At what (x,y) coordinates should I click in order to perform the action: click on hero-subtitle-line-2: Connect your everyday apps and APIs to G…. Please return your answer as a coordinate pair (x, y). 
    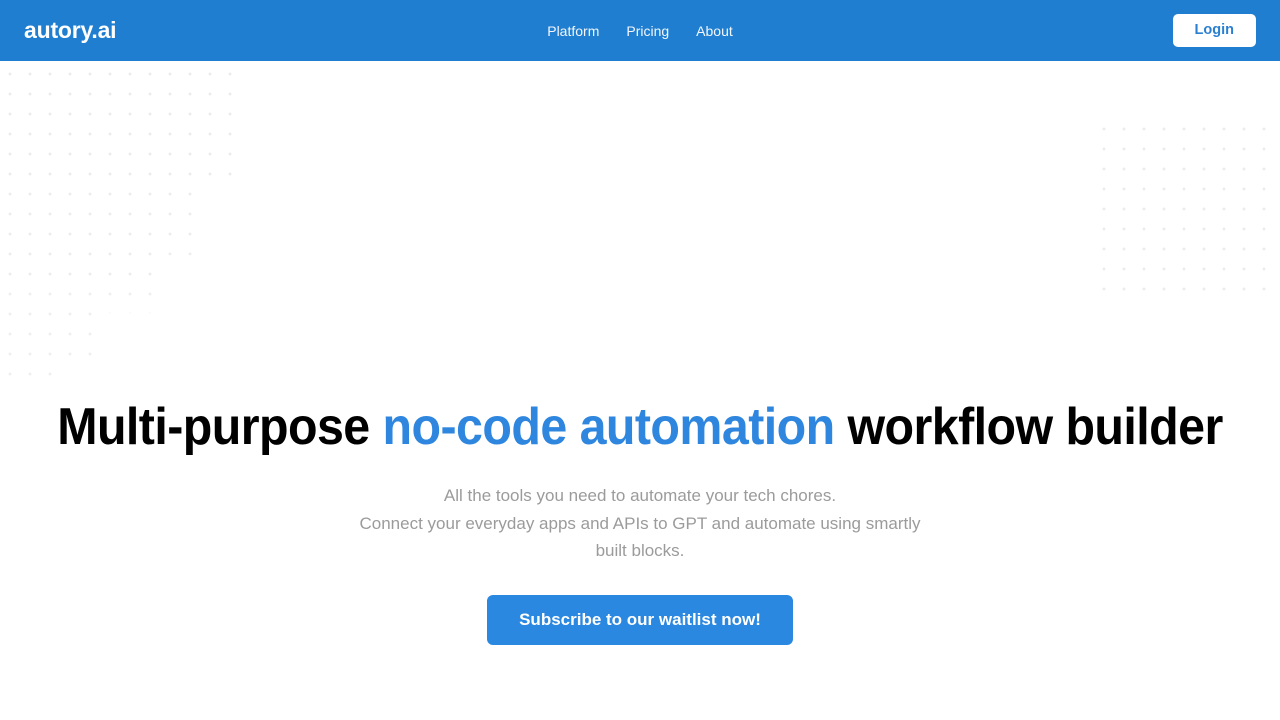
    Looking at the image, I should click on (640, 523).